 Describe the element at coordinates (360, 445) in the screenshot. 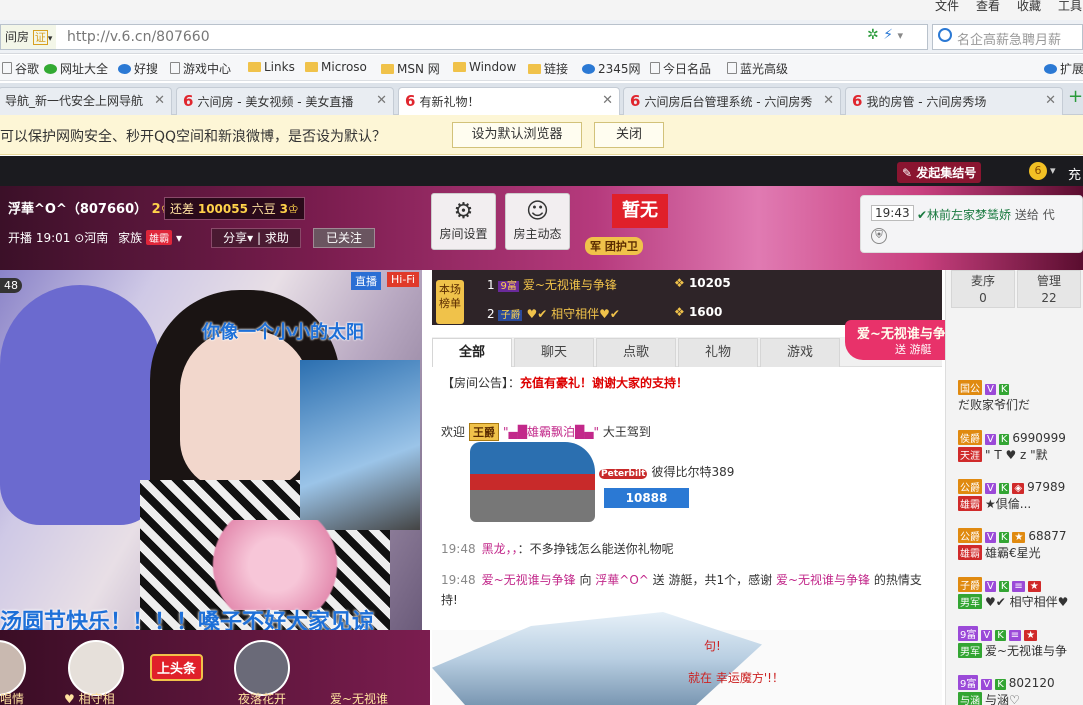

I see `microphone-image` at that location.